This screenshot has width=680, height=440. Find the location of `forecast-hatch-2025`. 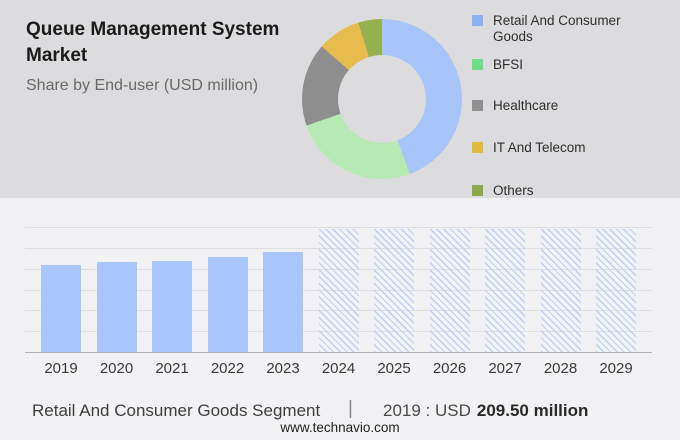

forecast-hatch-2025 is located at coordinates (394, 290).